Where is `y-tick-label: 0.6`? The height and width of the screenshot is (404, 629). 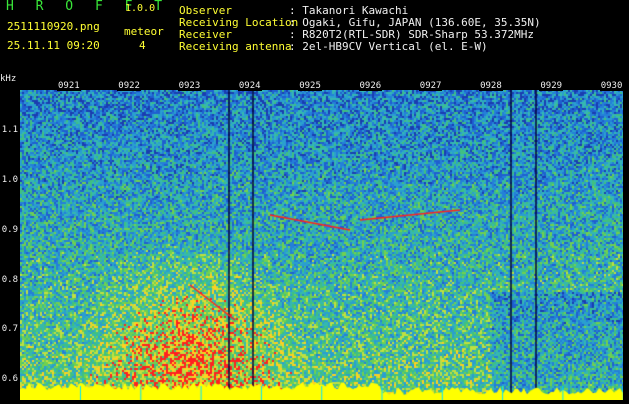 y-tick-label: 0.6 is located at coordinates (9, 379).